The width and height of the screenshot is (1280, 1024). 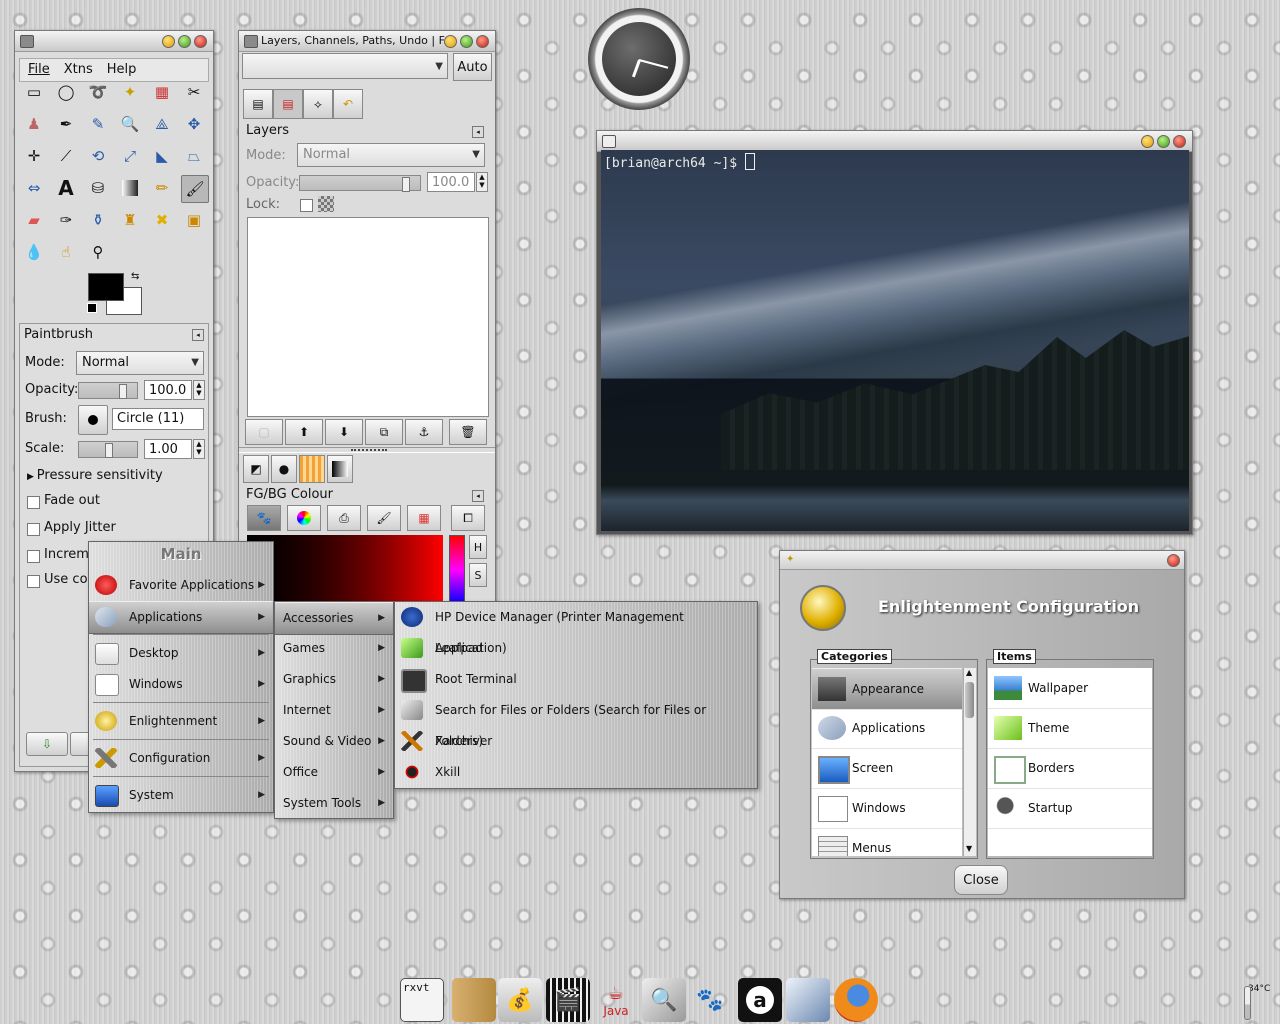 I want to click on lasso-icon: ➰, so click(x=98, y=92).